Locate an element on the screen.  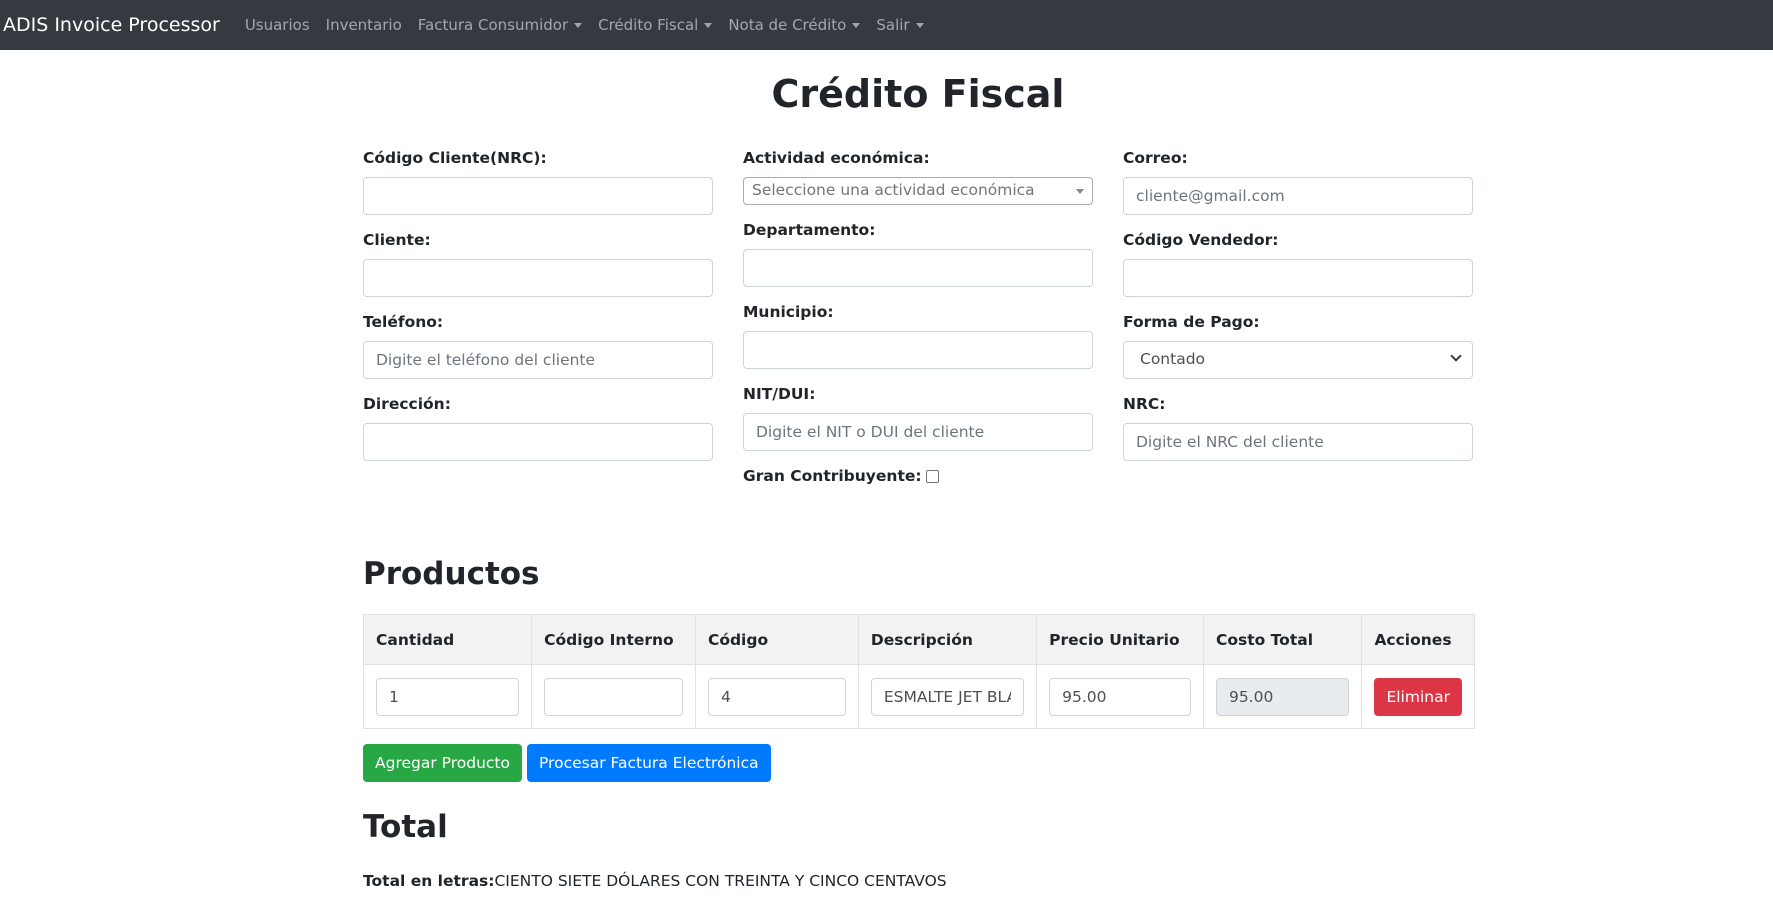
actividad-label: Actividad económica: is located at coordinates (836, 158).